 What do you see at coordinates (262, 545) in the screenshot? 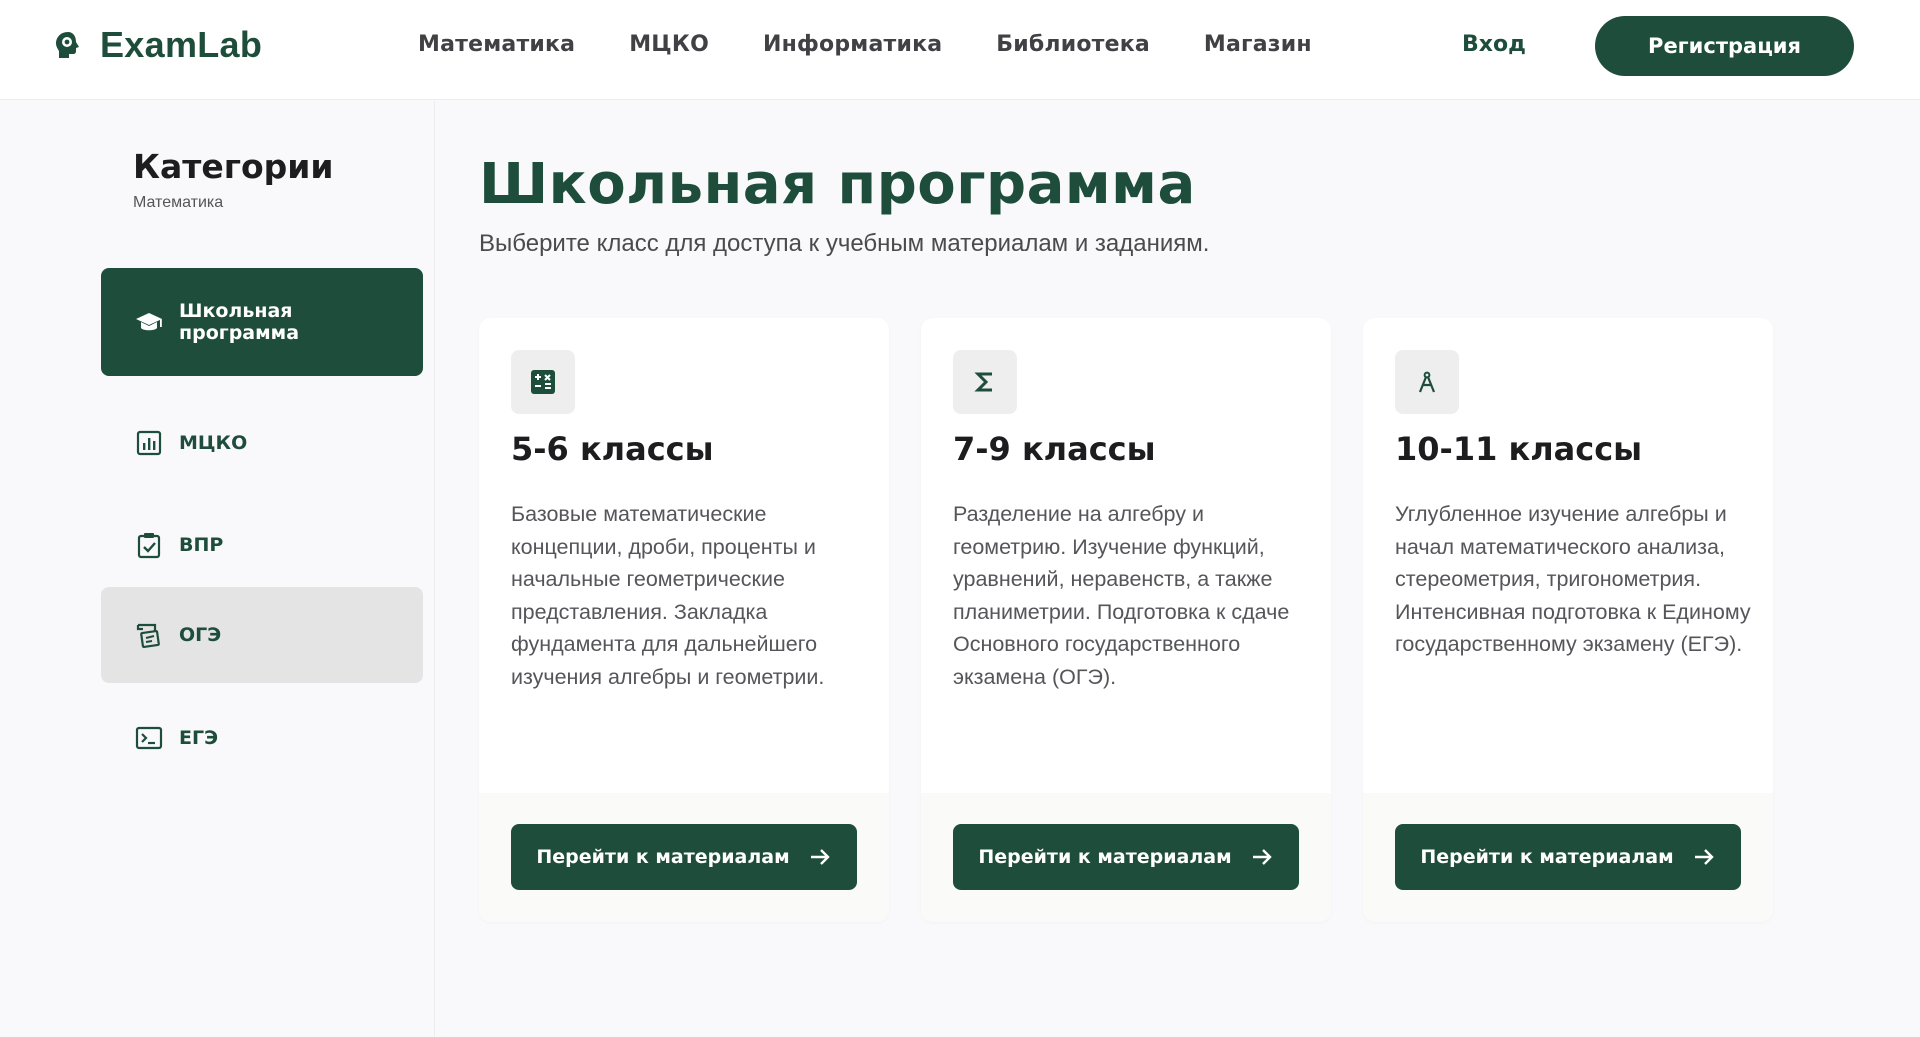
I see `sidebar-item-vpr: ВПР` at bounding box center [262, 545].